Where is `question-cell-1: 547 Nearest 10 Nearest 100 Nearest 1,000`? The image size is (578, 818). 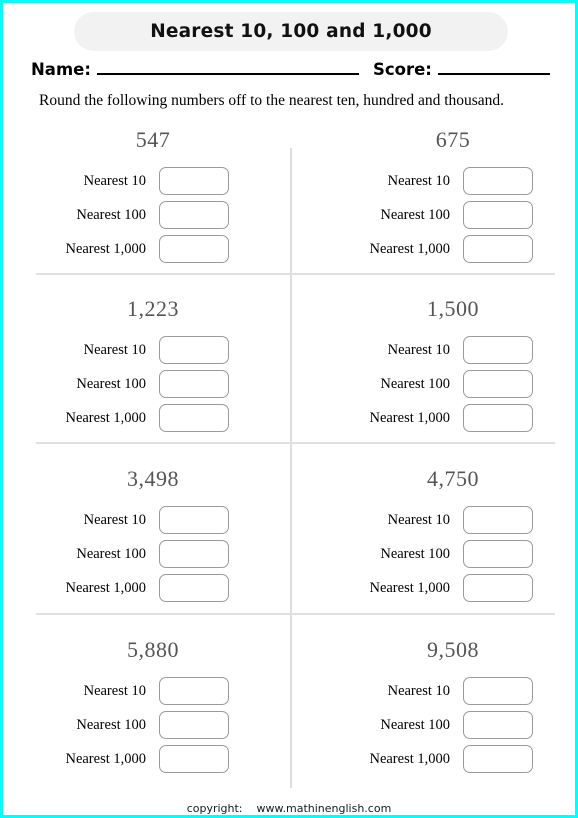
question-cell-1: 547 Nearest 10 Nearest 100 Nearest 1,000 is located at coordinates (160, 205).